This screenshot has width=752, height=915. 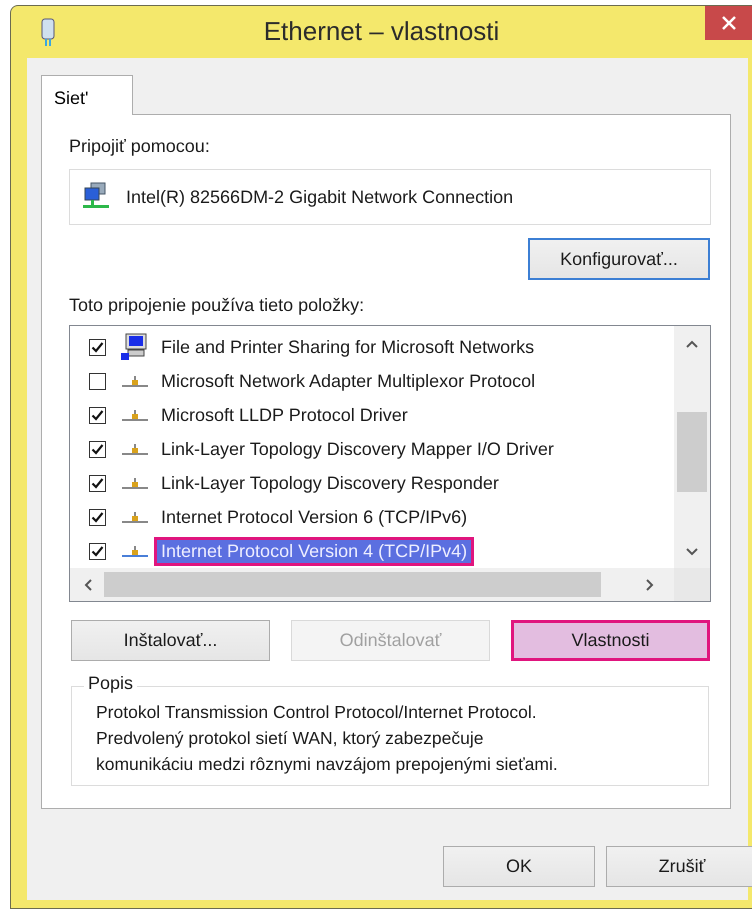 I want to click on list-item: Link-Layer Topology Discovery Responder, so click(x=330, y=483).